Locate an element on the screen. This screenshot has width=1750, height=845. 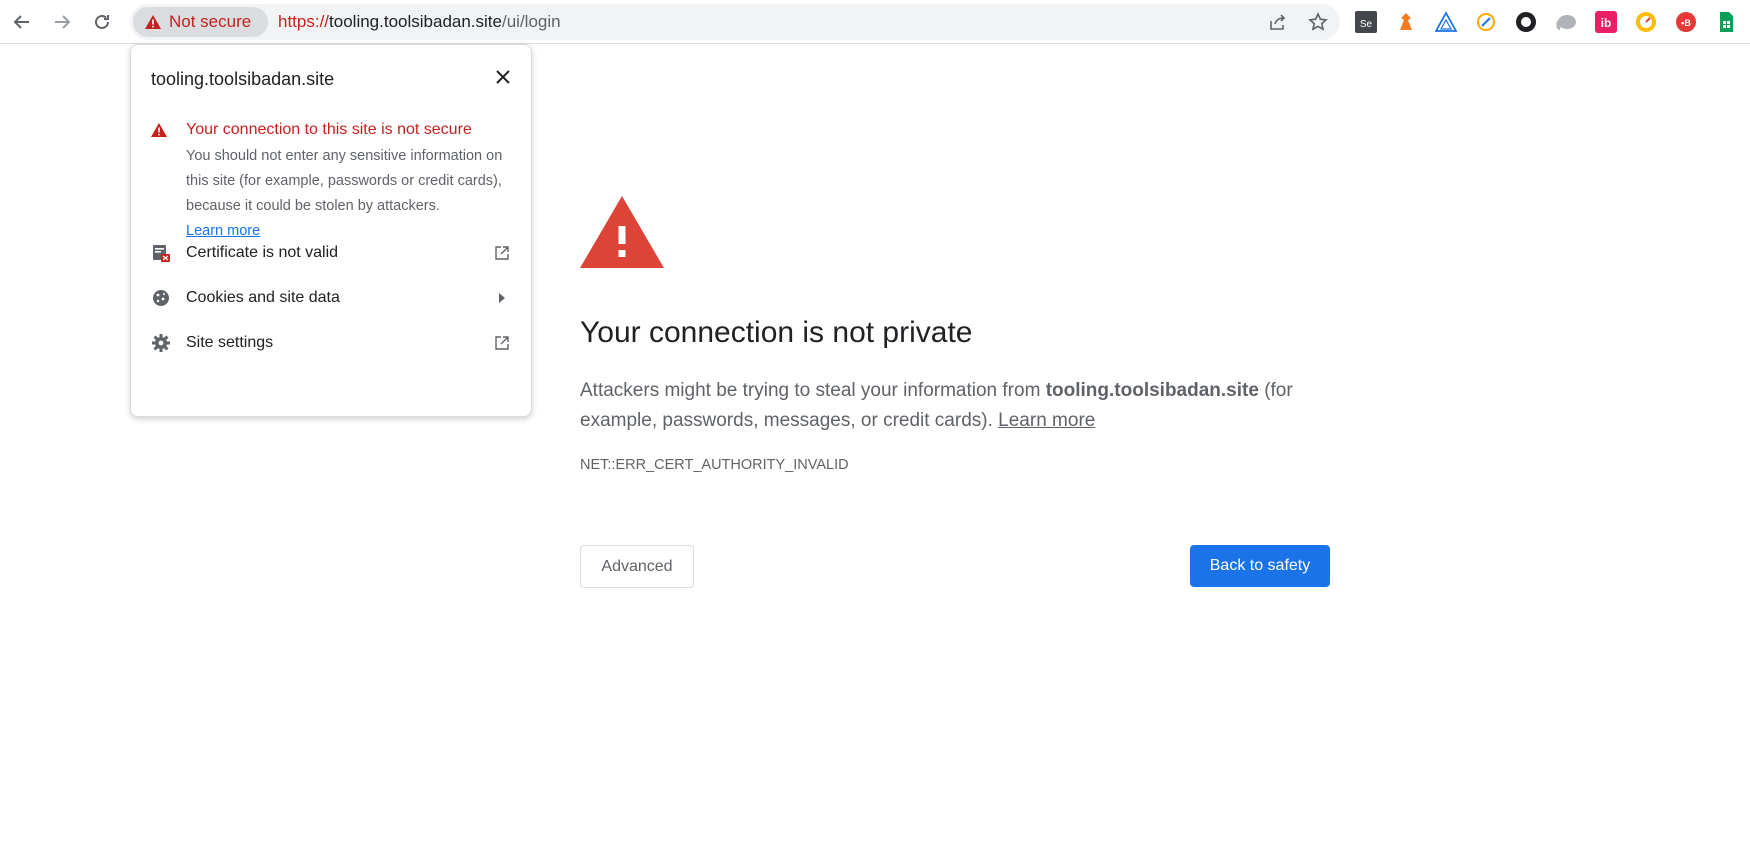
recorder-icon is located at coordinates (1486, 22).